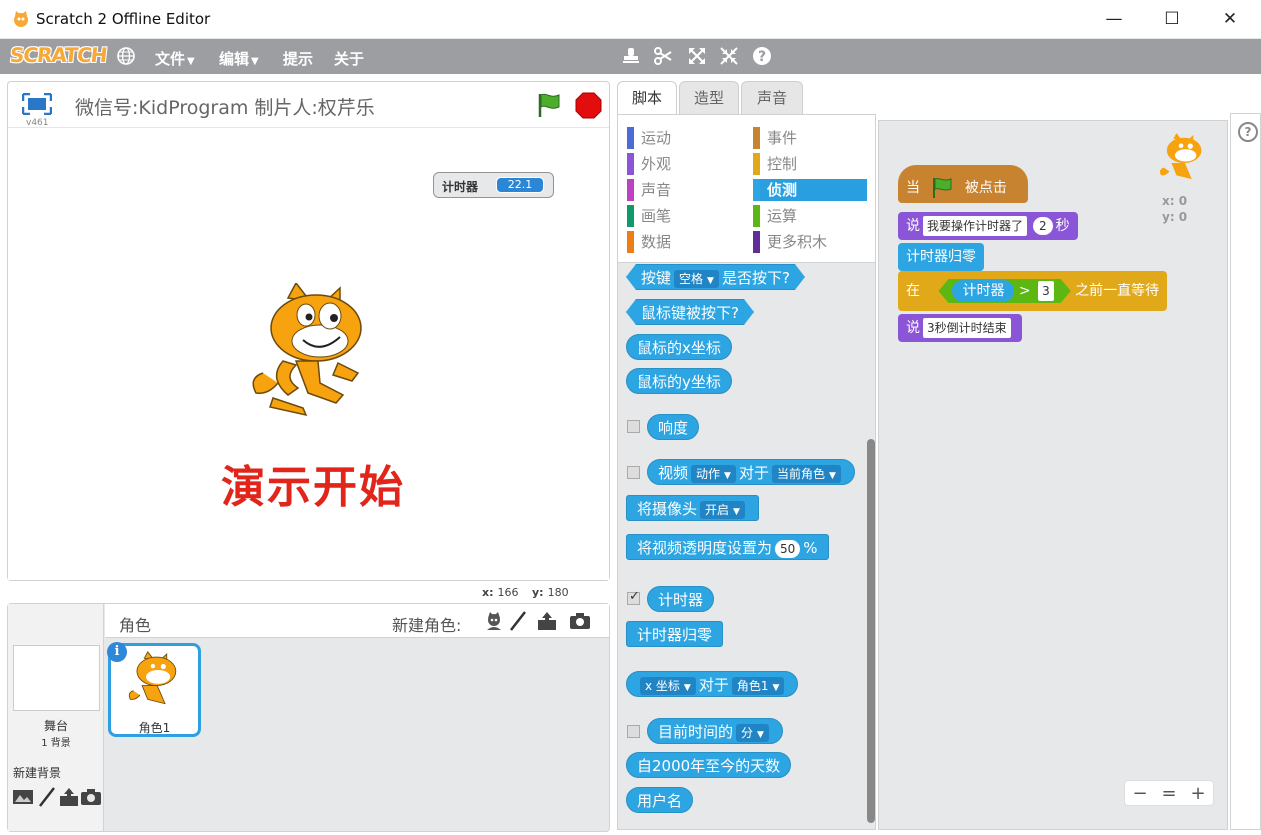  I want to click on script-when-flag-clicked: 当 被点击, so click(963, 184).